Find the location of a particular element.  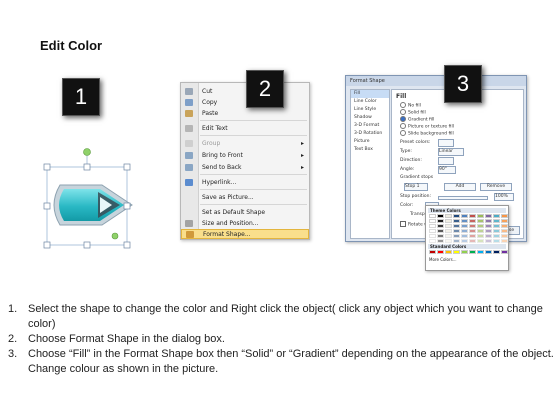

category-line-style: Line Style is located at coordinates (370, 110).